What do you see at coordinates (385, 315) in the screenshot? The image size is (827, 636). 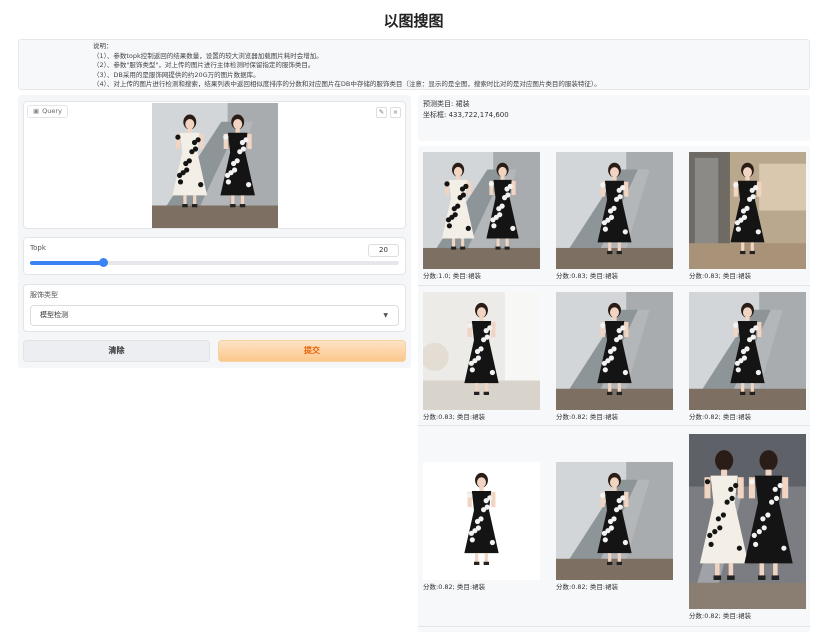 I see `chevron-down-icon: ▼` at bounding box center [385, 315].